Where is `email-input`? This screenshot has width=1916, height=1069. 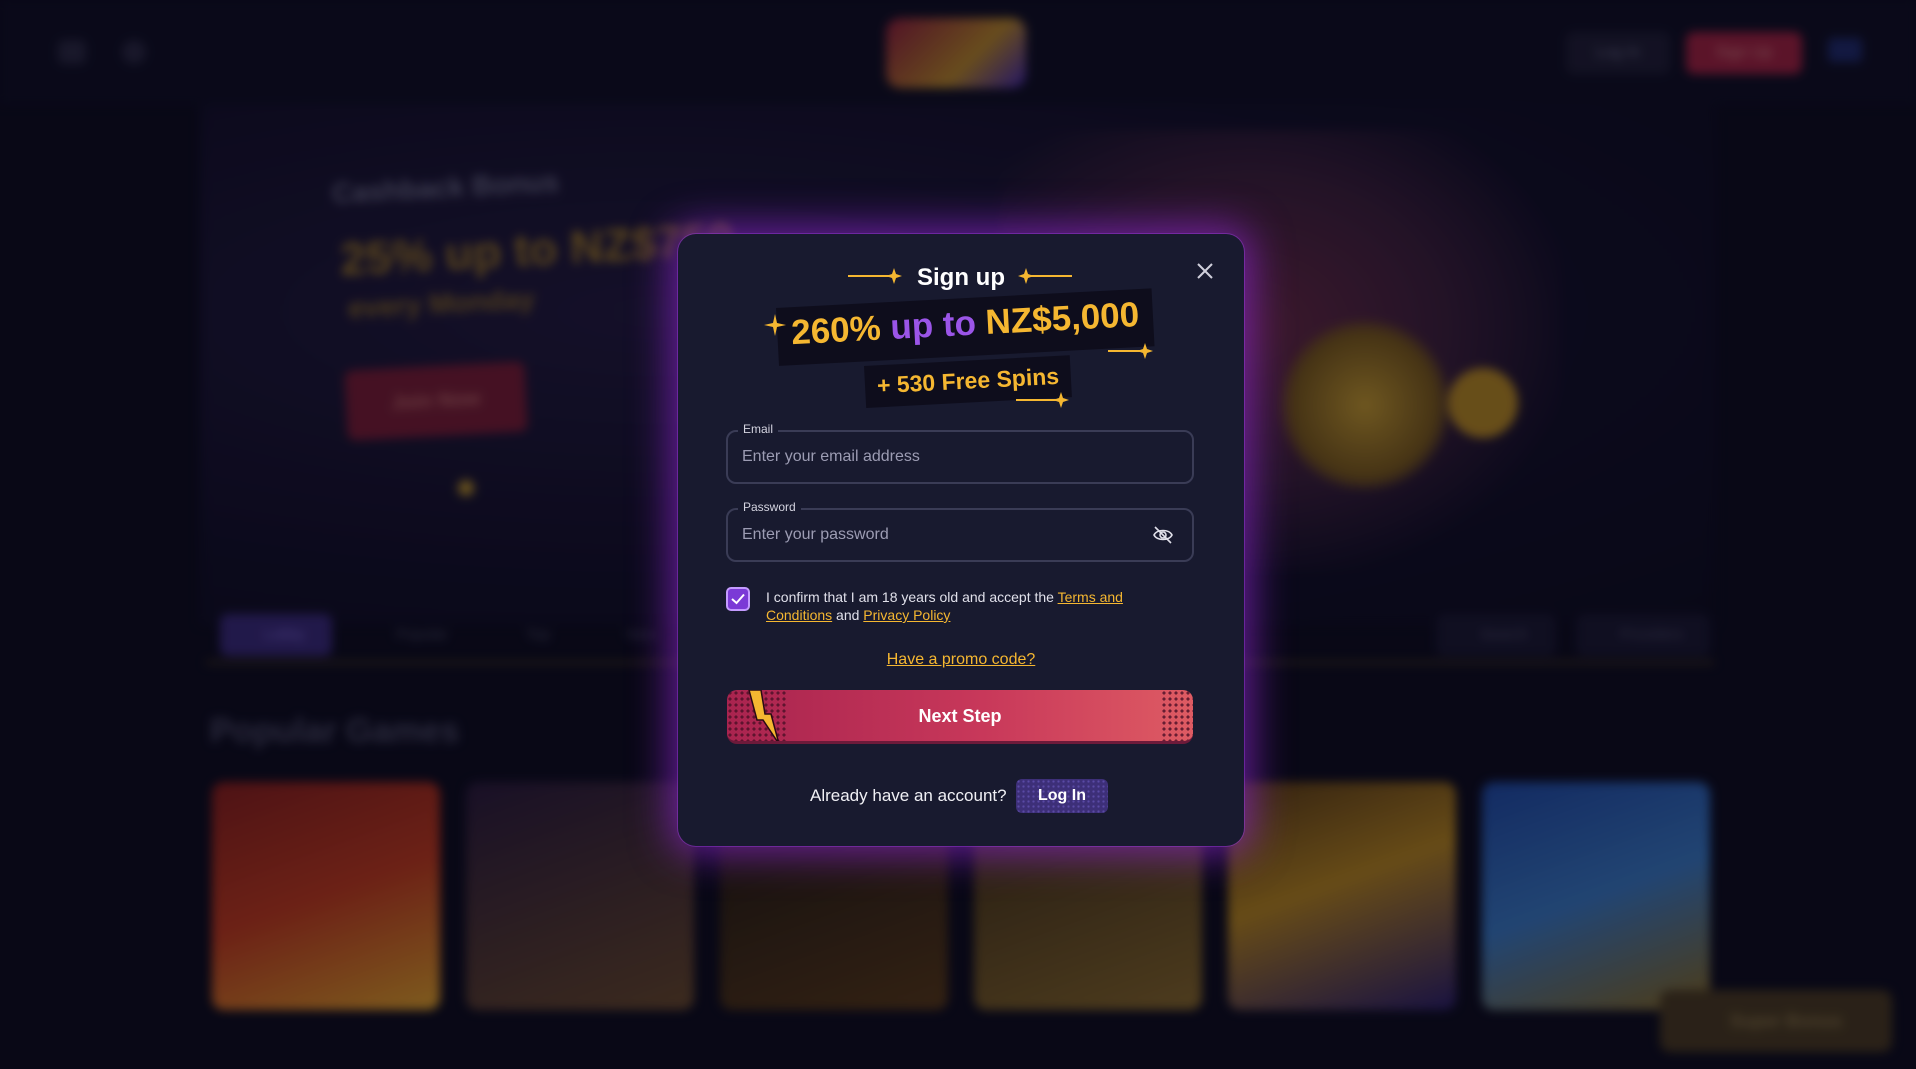 email-input is located at coordinates (952, 457).